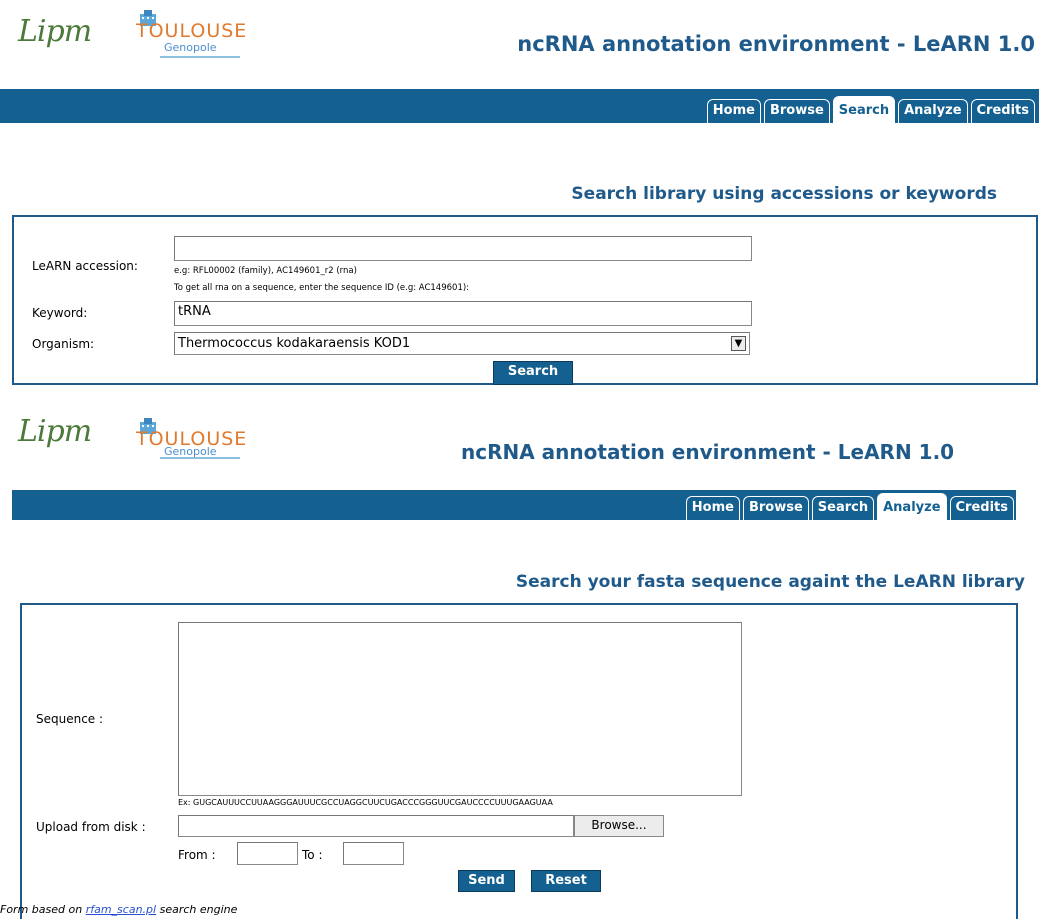  I want to click on from-label: From :, so click(197, 855).